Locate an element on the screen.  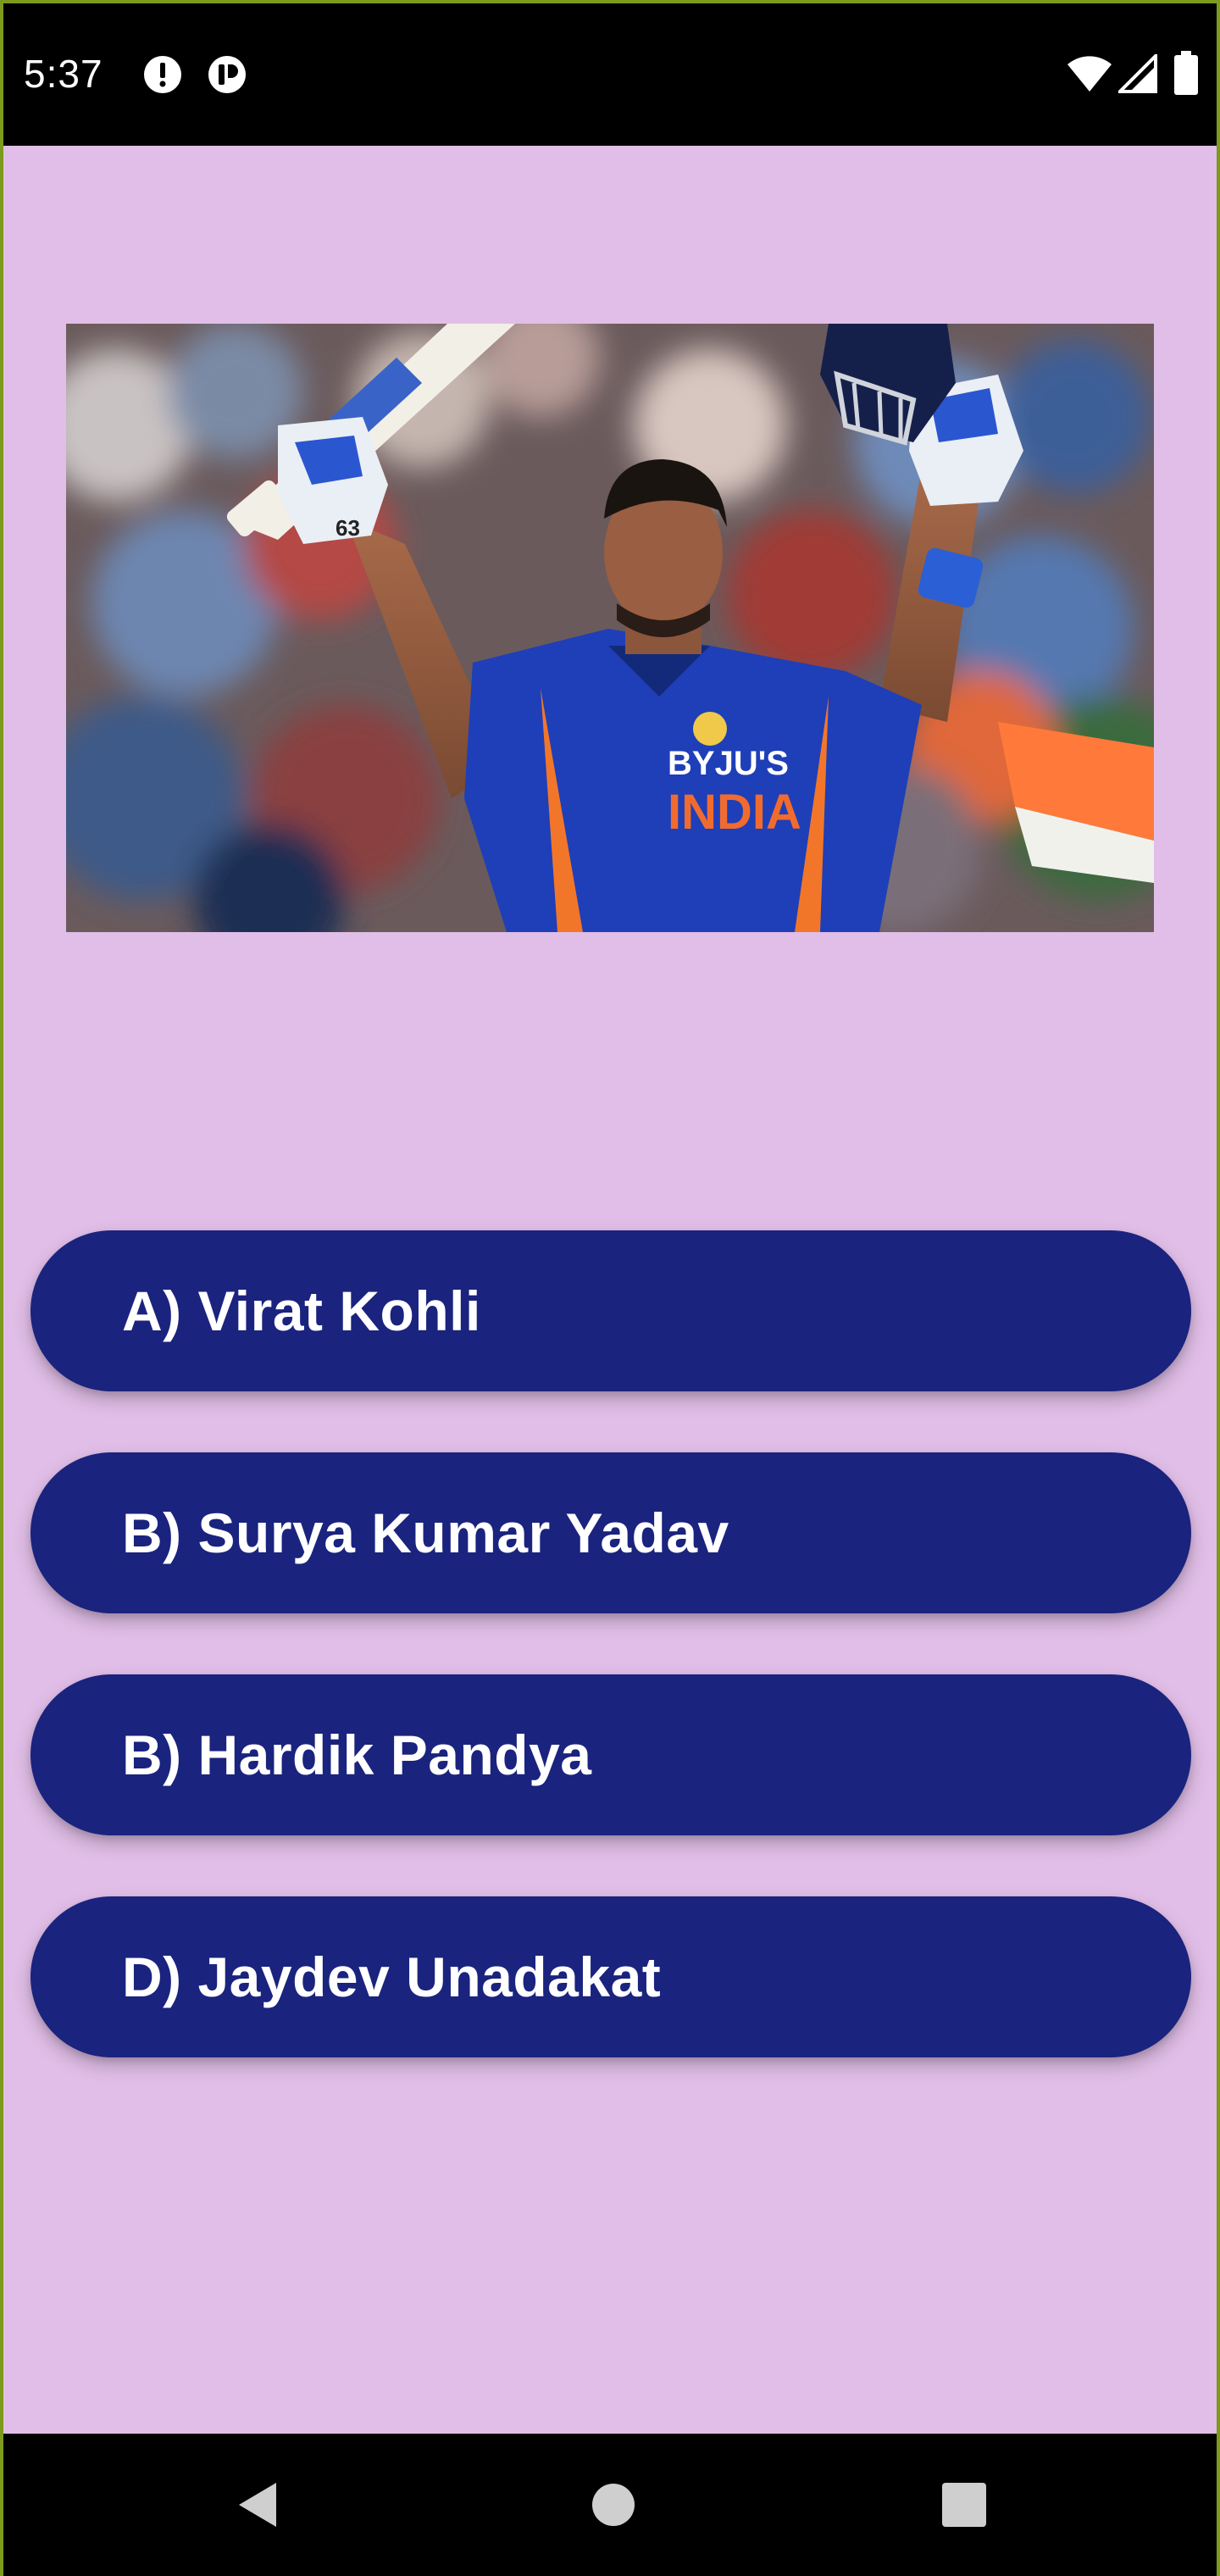
recents-icon is located at coordinates (964, 2504).